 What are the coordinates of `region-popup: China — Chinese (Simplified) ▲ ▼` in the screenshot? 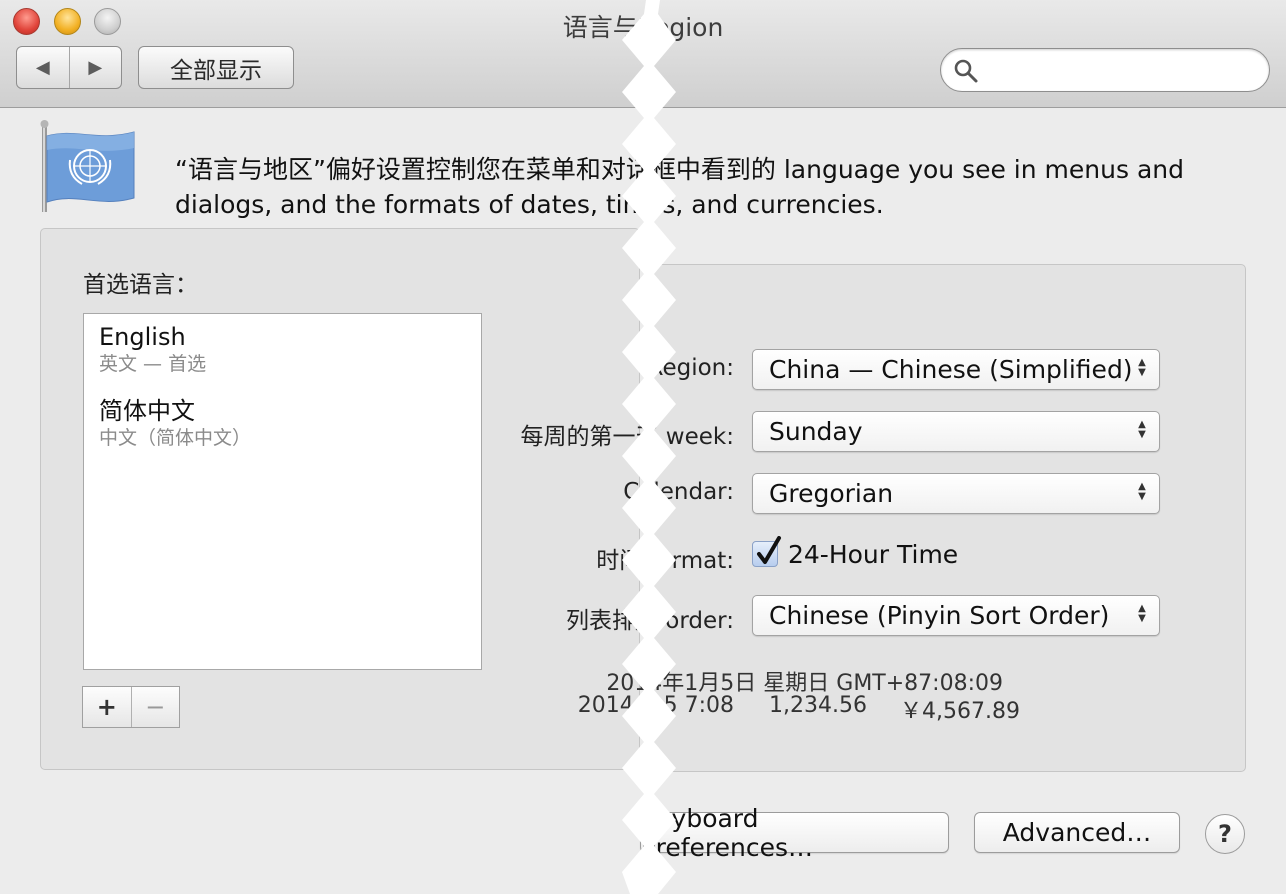 It's located at (956, 369).